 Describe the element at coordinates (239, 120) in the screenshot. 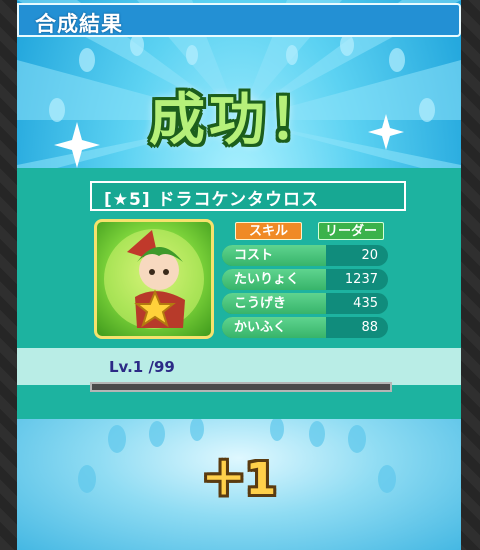

I see `success-message: 成功！` at that location.